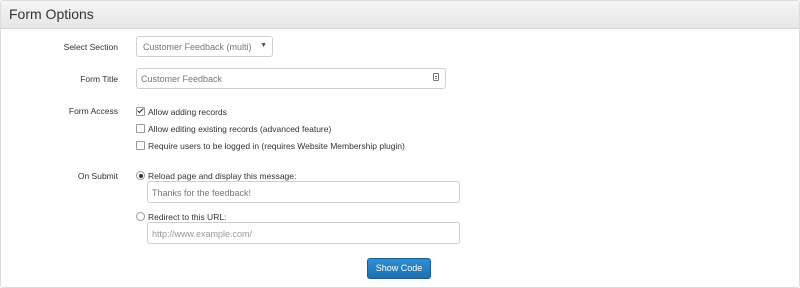 Image resolution: width=800 pixels, height=288 pixels. What do you see at coordinates (140, 128) in the screenshot?
I see `allow-editing-checkbox` at bounding box center [140, 128].